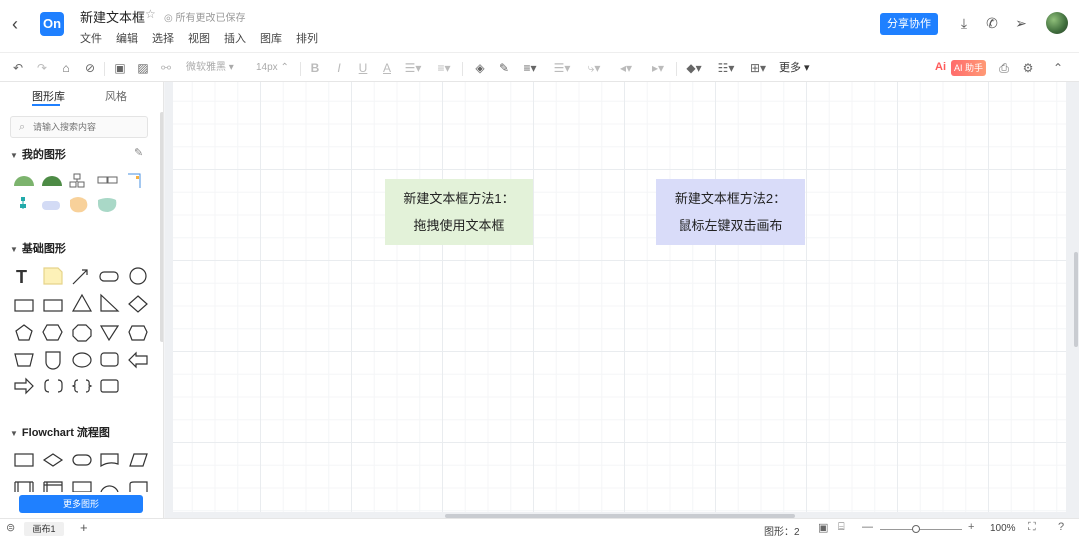  What do you see at coordinates (82, 486) in the screenshot?
I see `rect-shape` at bounding box center [82, 486].